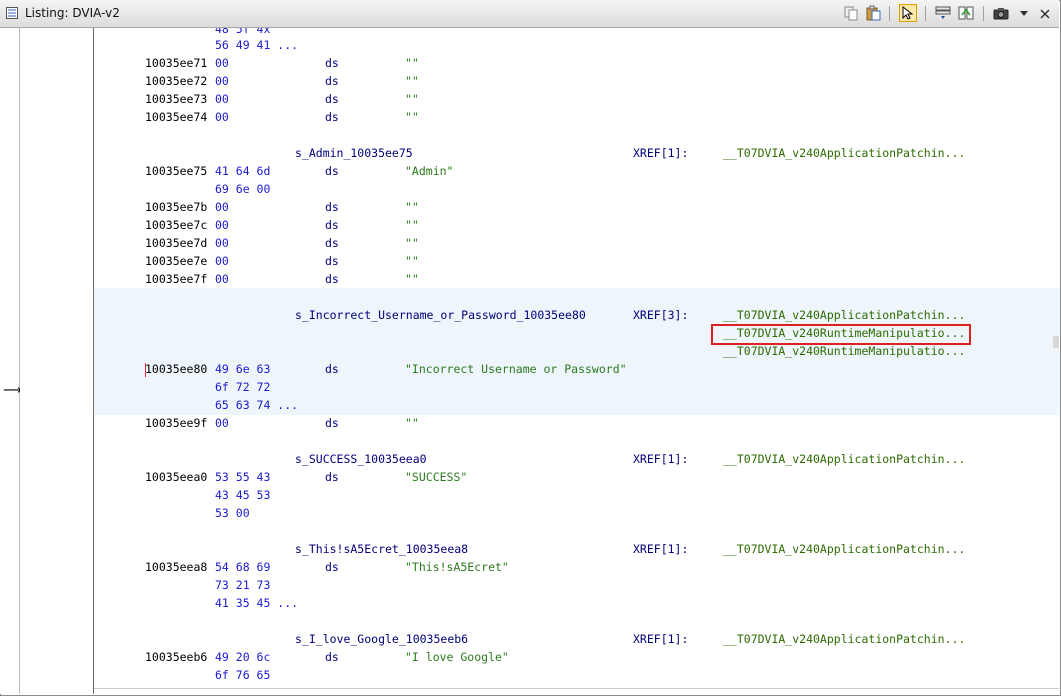 This screenshot has height=696, width=1061. What do you see at coordinates (242, 585) in the screenshot?
I see `bytes-cell: 73 21 73` at bounding box center [242, 585].